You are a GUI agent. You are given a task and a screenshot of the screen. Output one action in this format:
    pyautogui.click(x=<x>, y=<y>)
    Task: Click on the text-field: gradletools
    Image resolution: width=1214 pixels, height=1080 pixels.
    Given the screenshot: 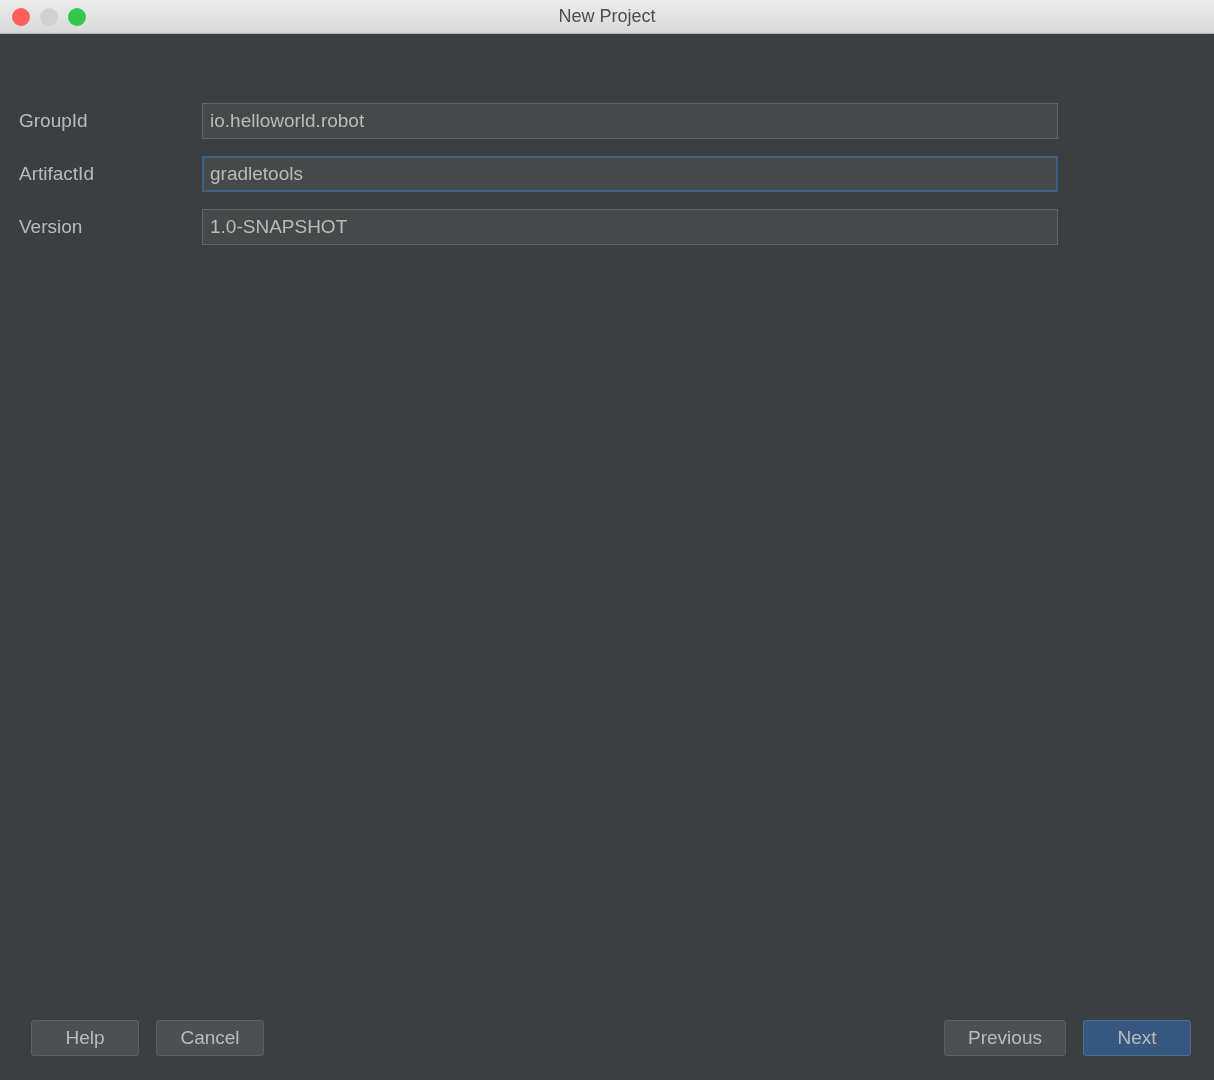 What is the action you would take?
    pyautogui.click(x=630, y=174)
    